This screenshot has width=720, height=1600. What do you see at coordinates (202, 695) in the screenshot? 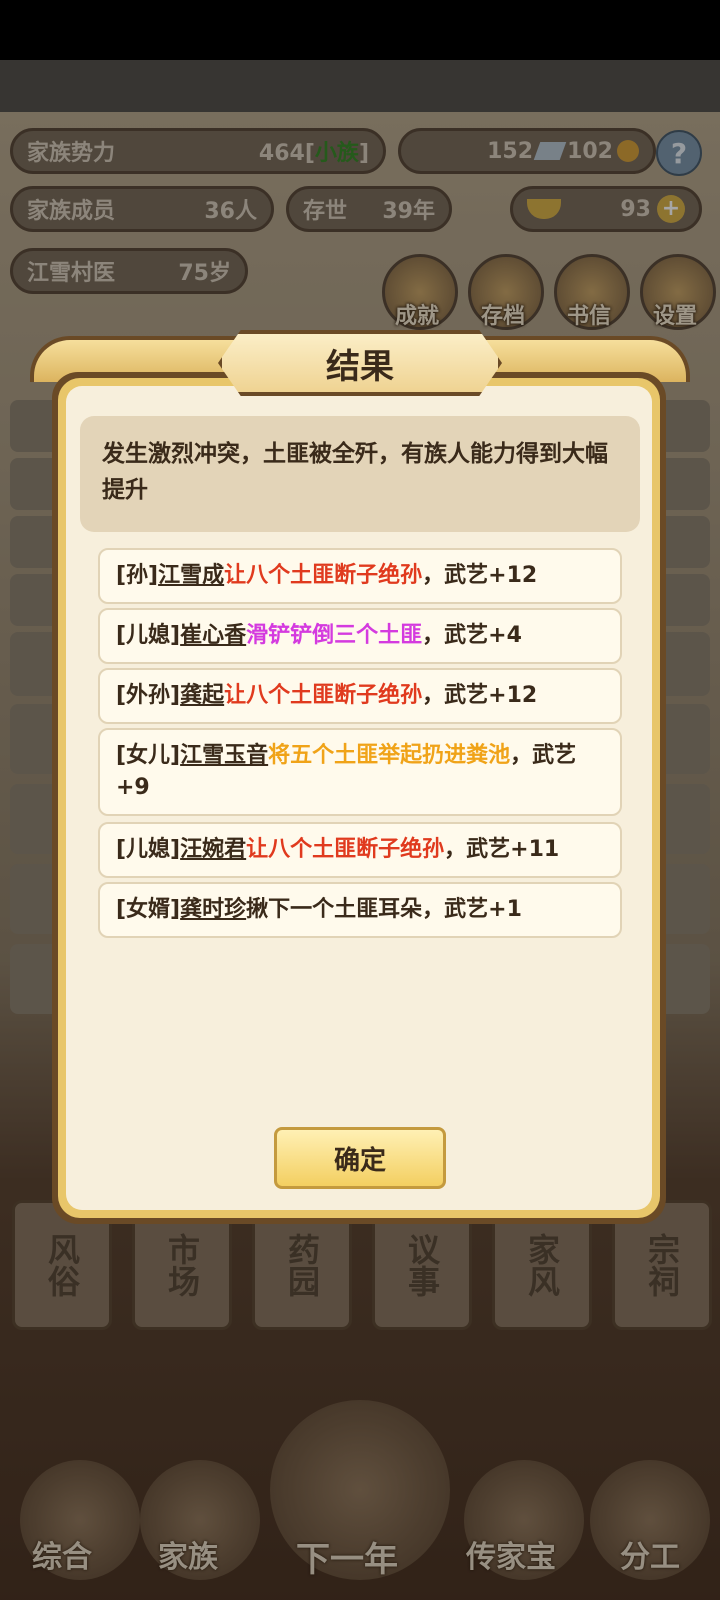
I see `member-name: 龚起` at bounding box center [202, 695].